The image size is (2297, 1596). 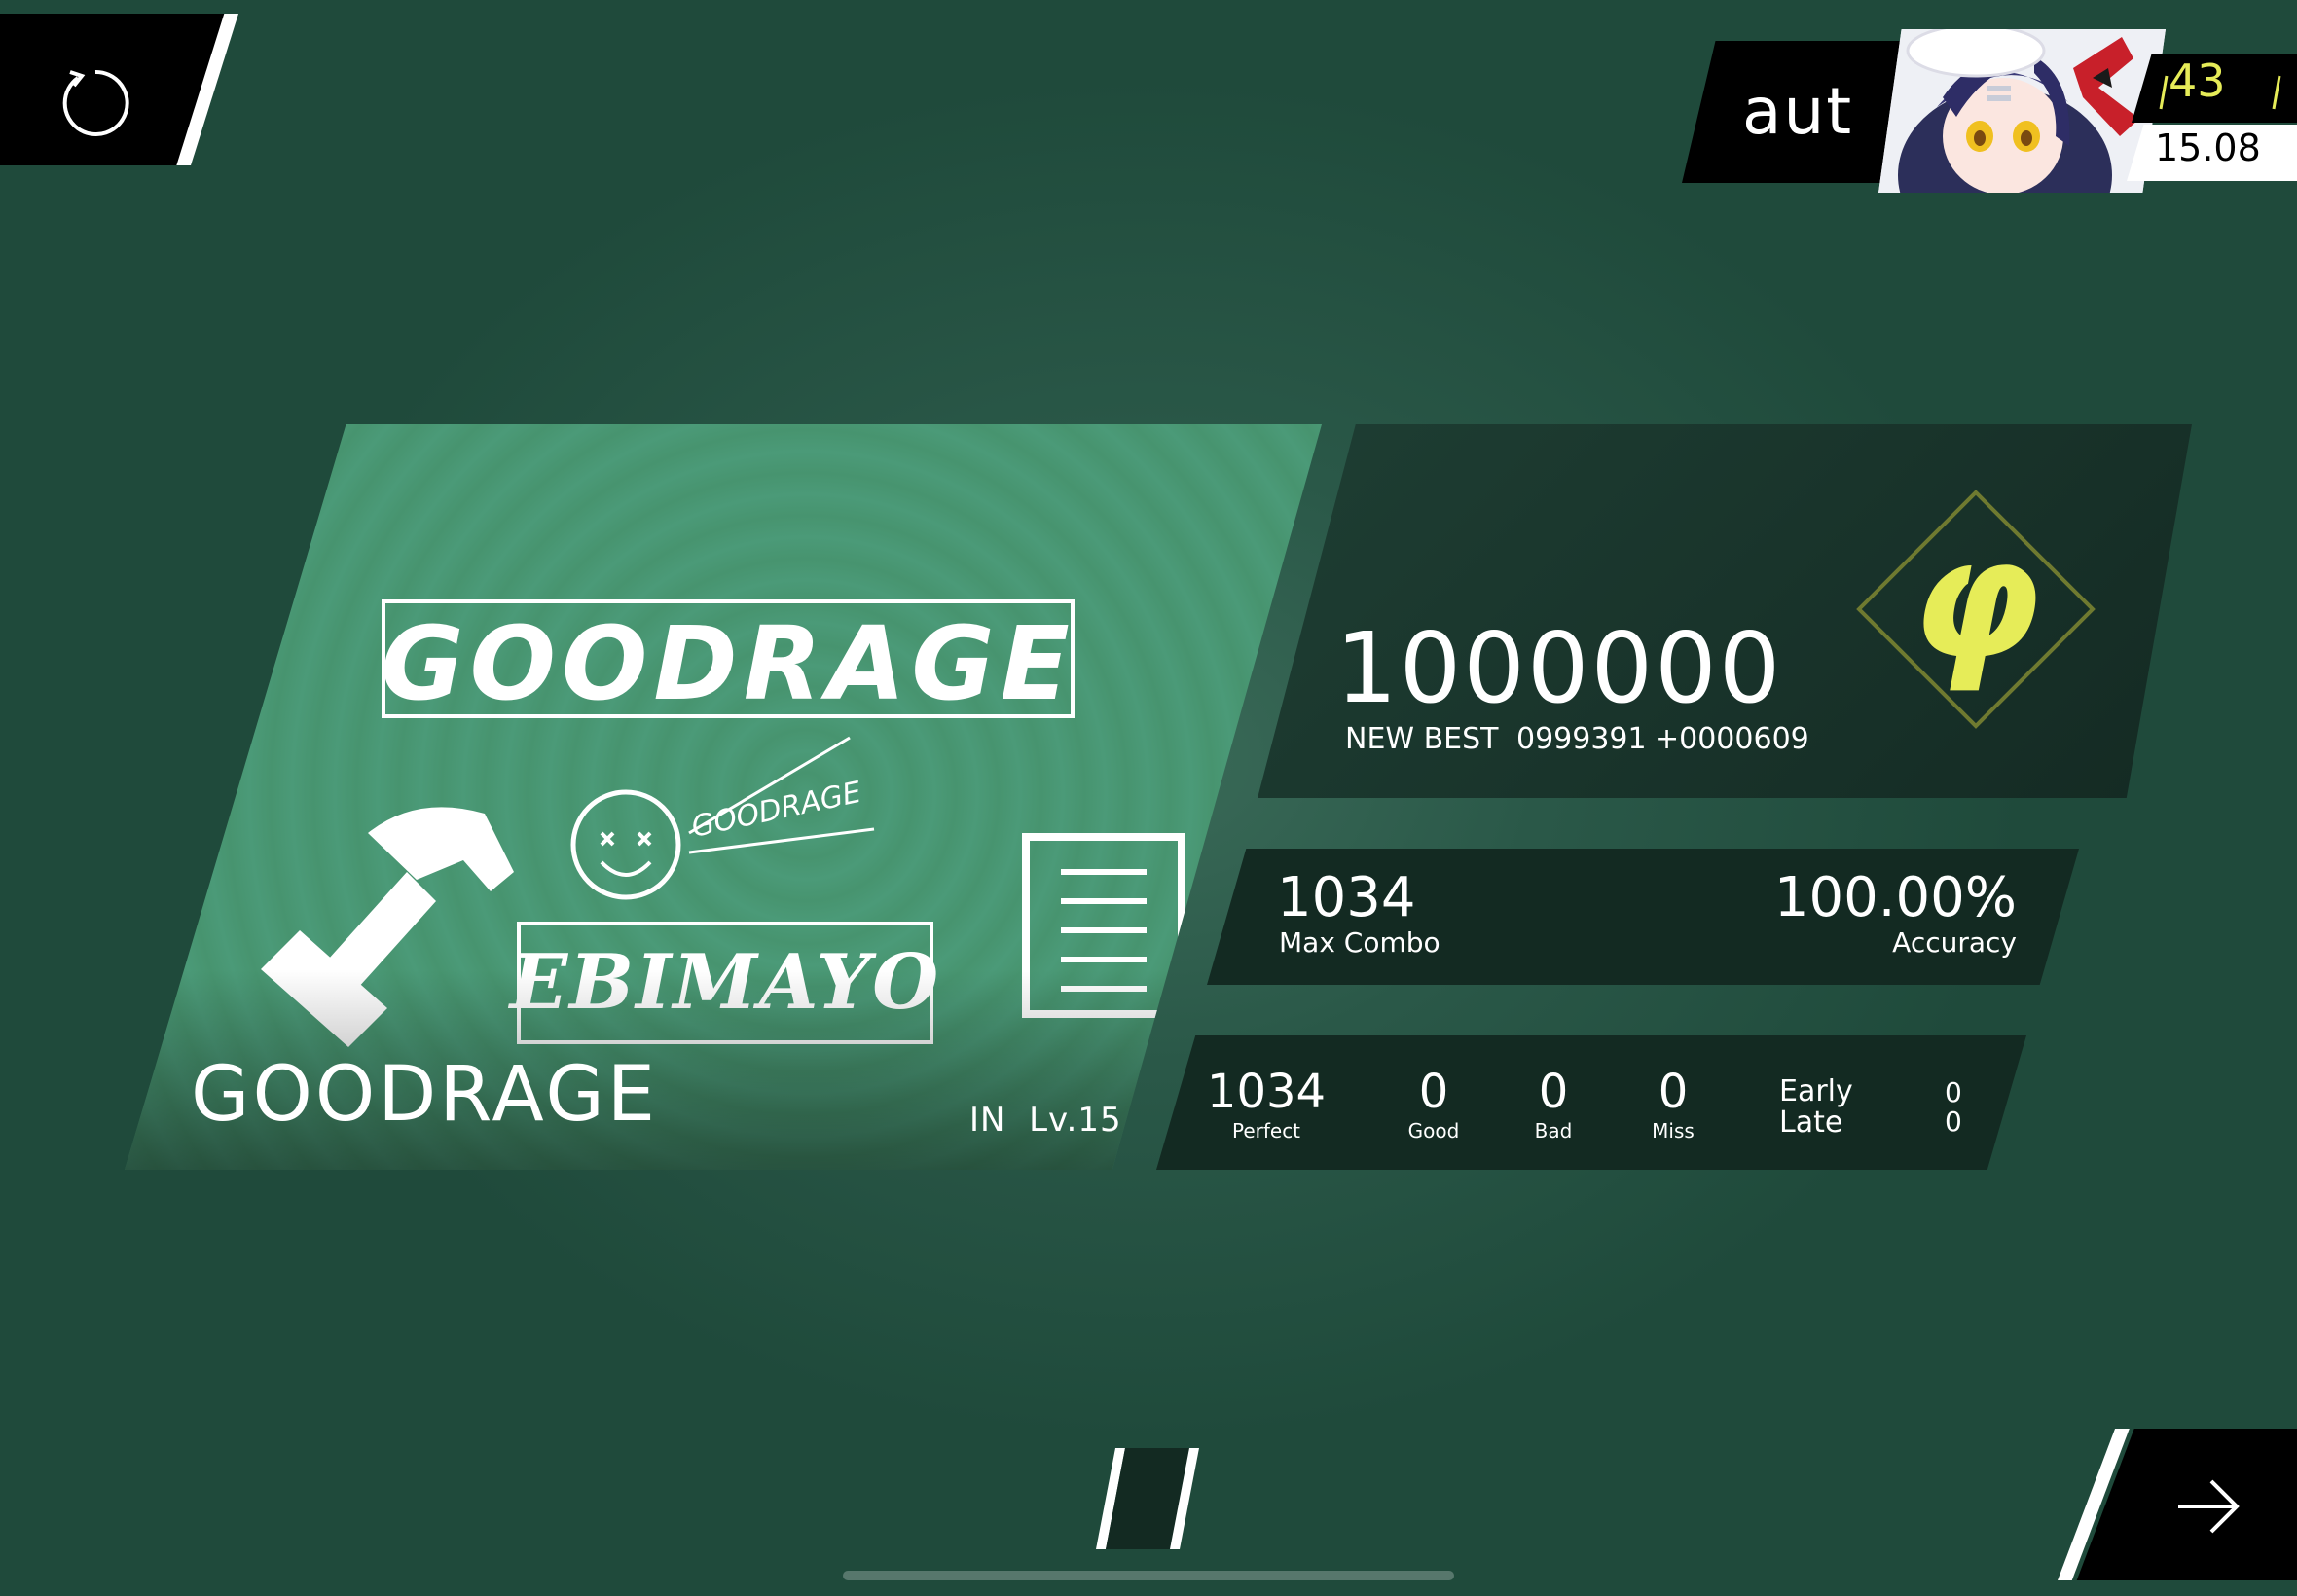 What do you see at coordinates (2197, 80) in the screenshot?
I see `player-rank: 43` at bounding box center [2197, 80].